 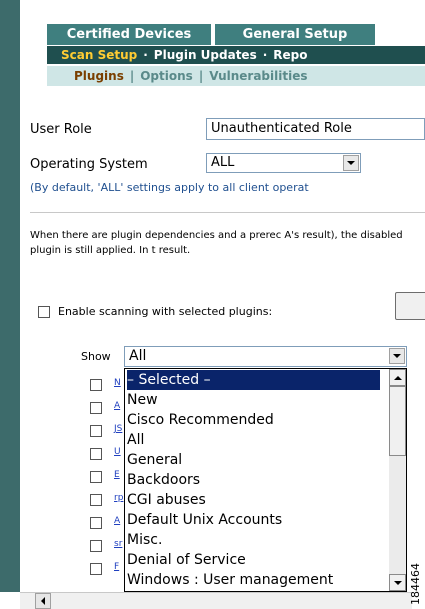 What do you see at coordinates (138, 356) in the screenshot?
I see `show-filter-value: All` at bounding box center [138, 356].